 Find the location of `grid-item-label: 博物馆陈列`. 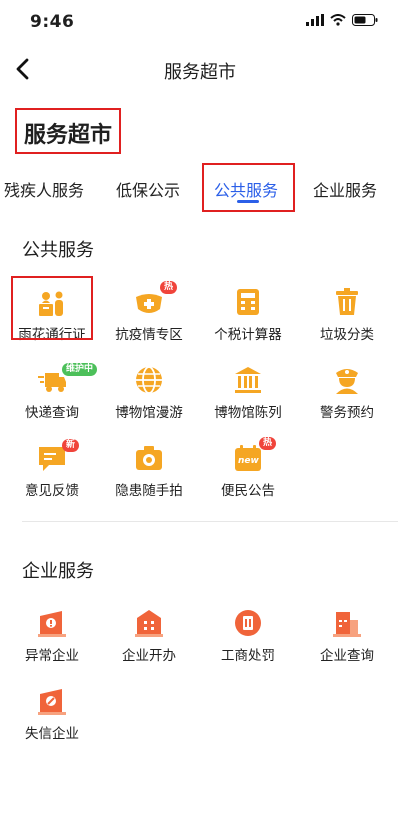

grid-item-label: 博物馆陈列 is located at coordinates (248, 413).